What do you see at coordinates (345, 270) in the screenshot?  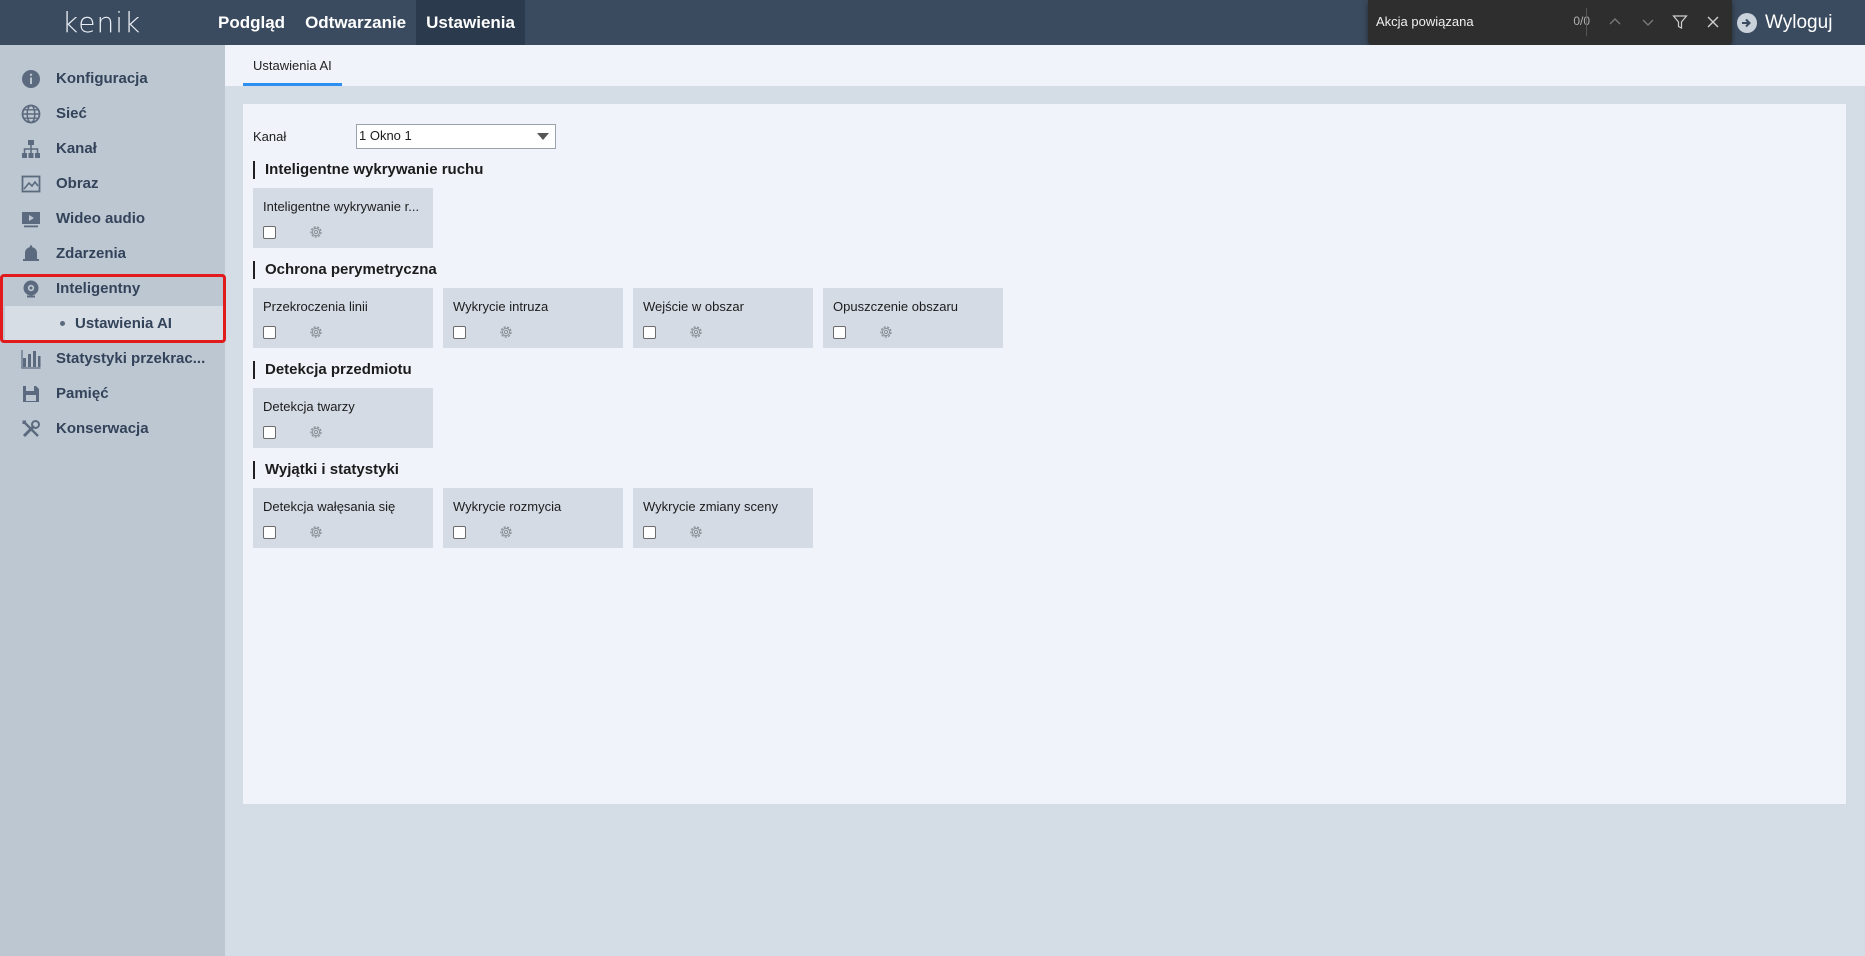 I see `section-title-perimeter: Ochrona perymetryczna` at bounding box center [345, 270].